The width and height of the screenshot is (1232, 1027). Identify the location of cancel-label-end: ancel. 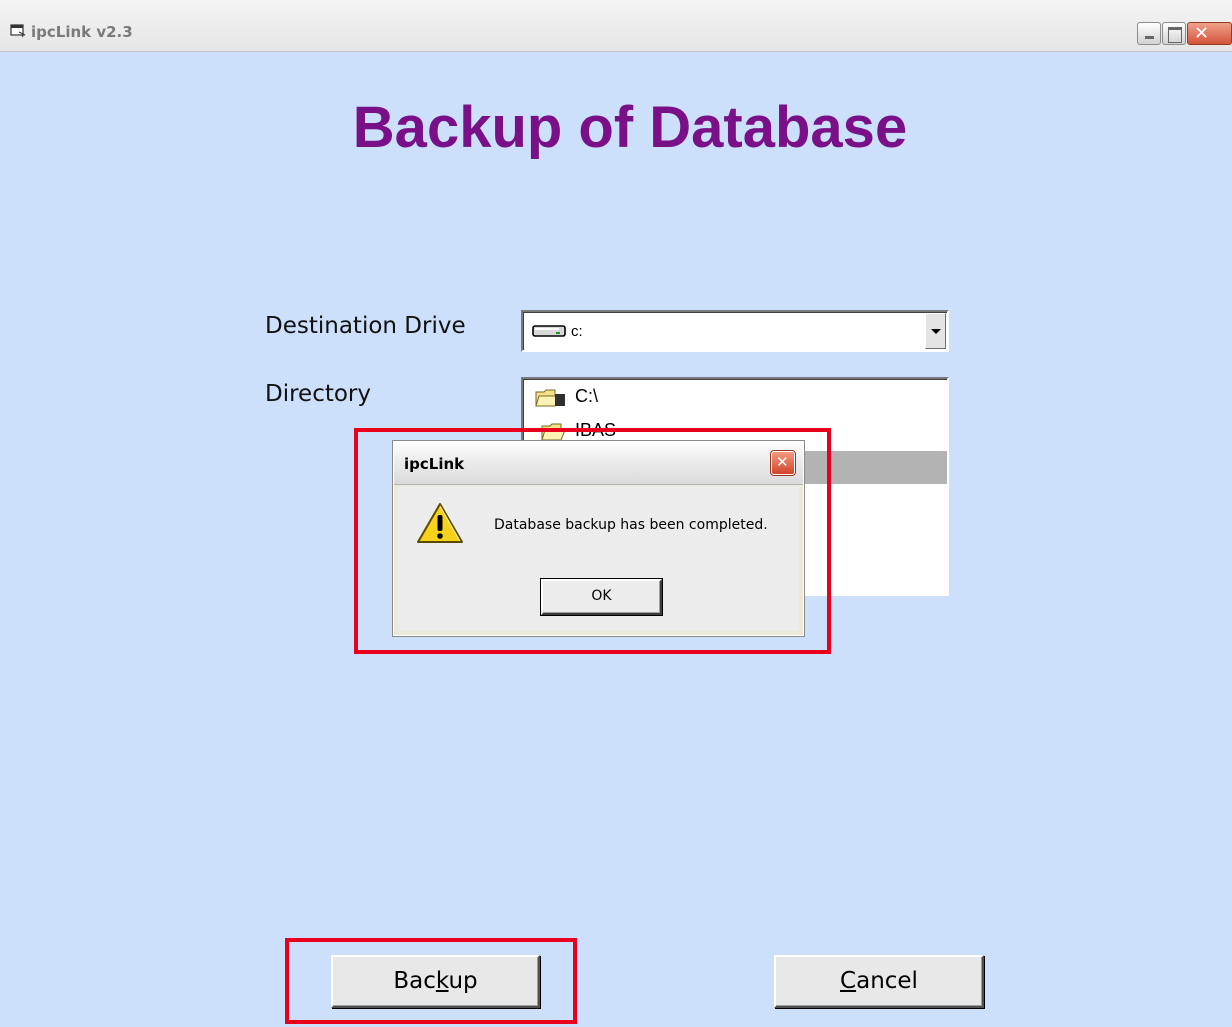
(887, 981).